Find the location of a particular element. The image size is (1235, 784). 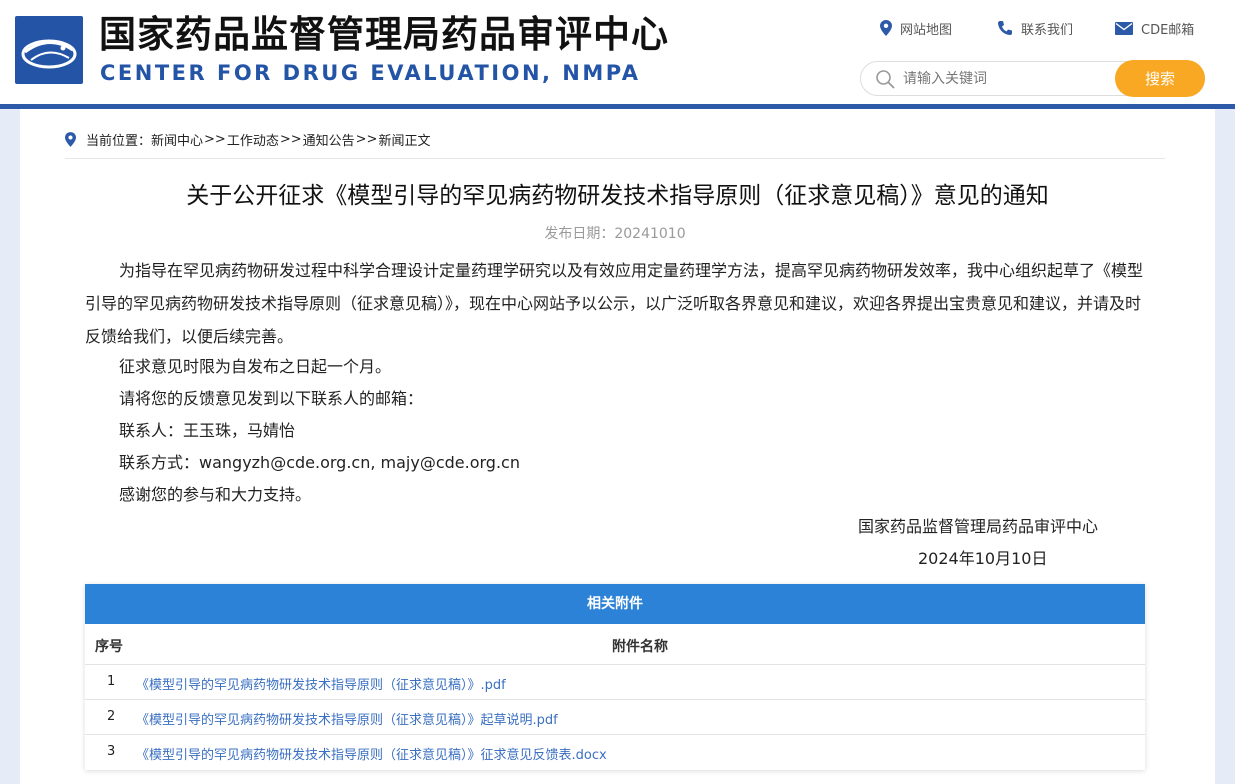

breadcrumb-divider is located at coordinates (615, 158).